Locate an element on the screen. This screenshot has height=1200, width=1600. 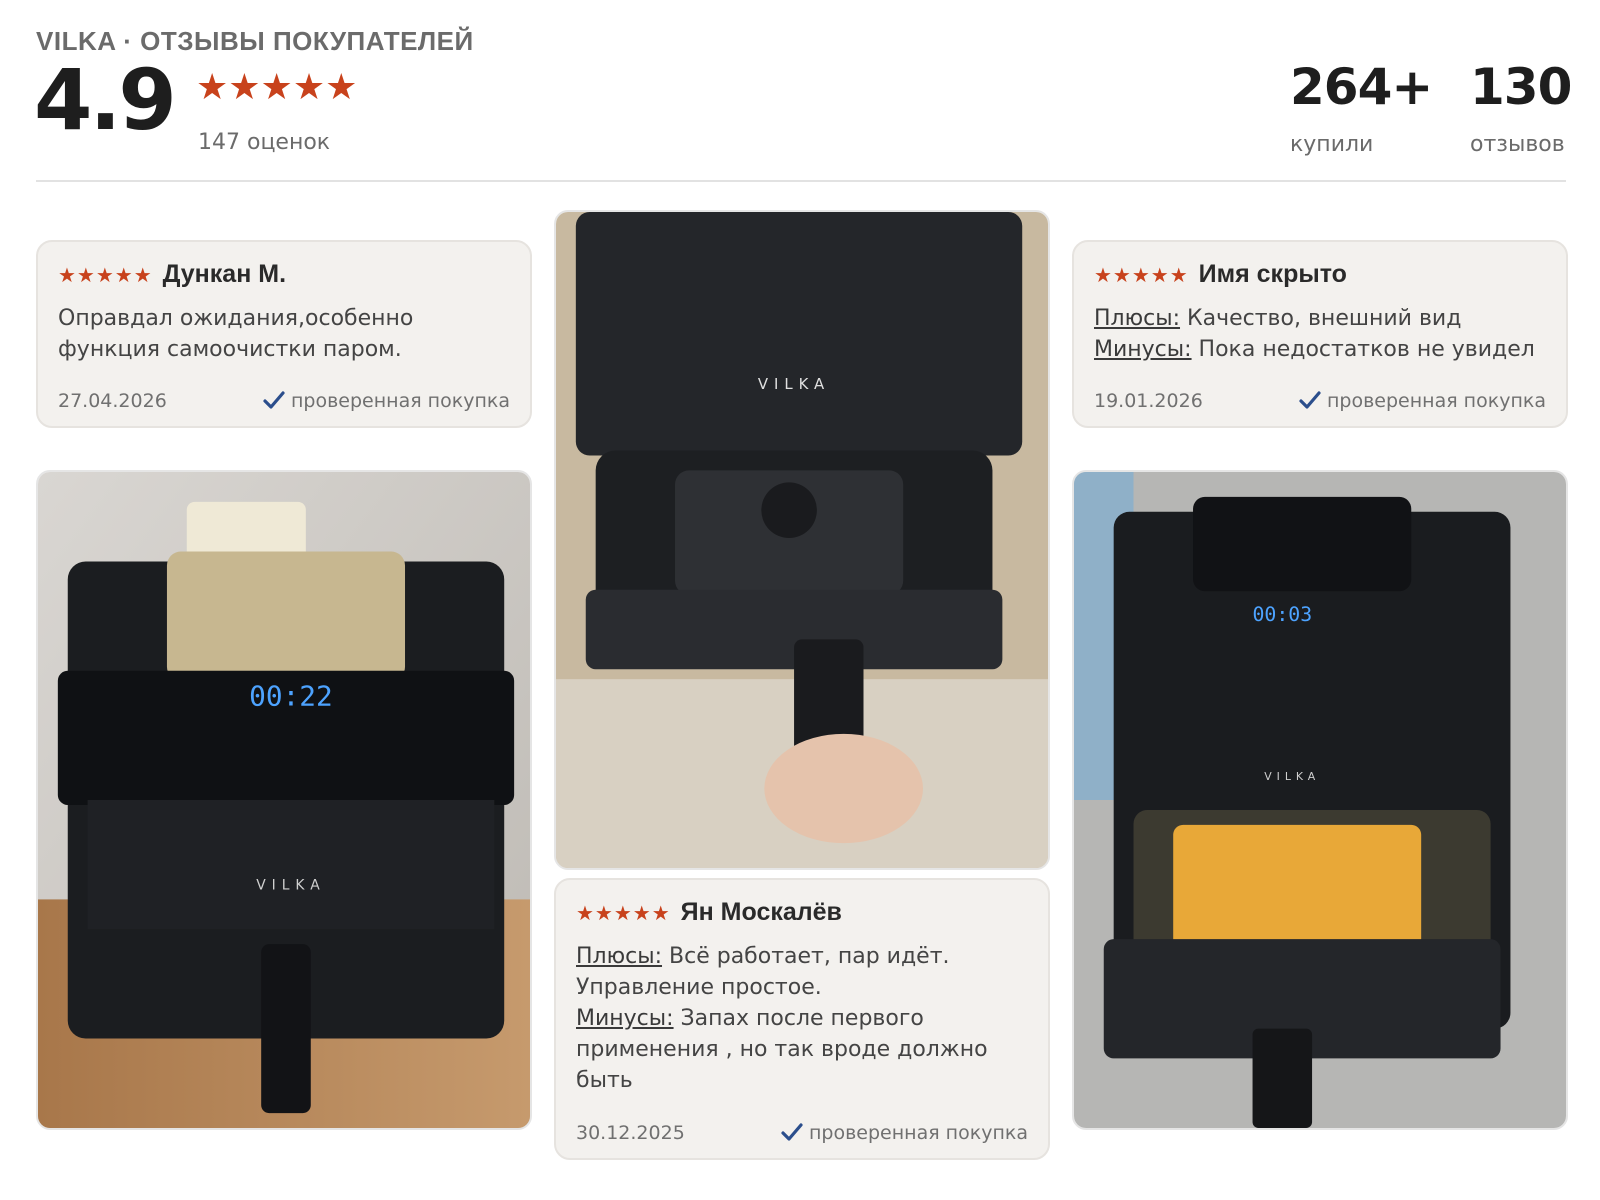
review-date: 27.04.2026 is located at coordinates (112, 401).